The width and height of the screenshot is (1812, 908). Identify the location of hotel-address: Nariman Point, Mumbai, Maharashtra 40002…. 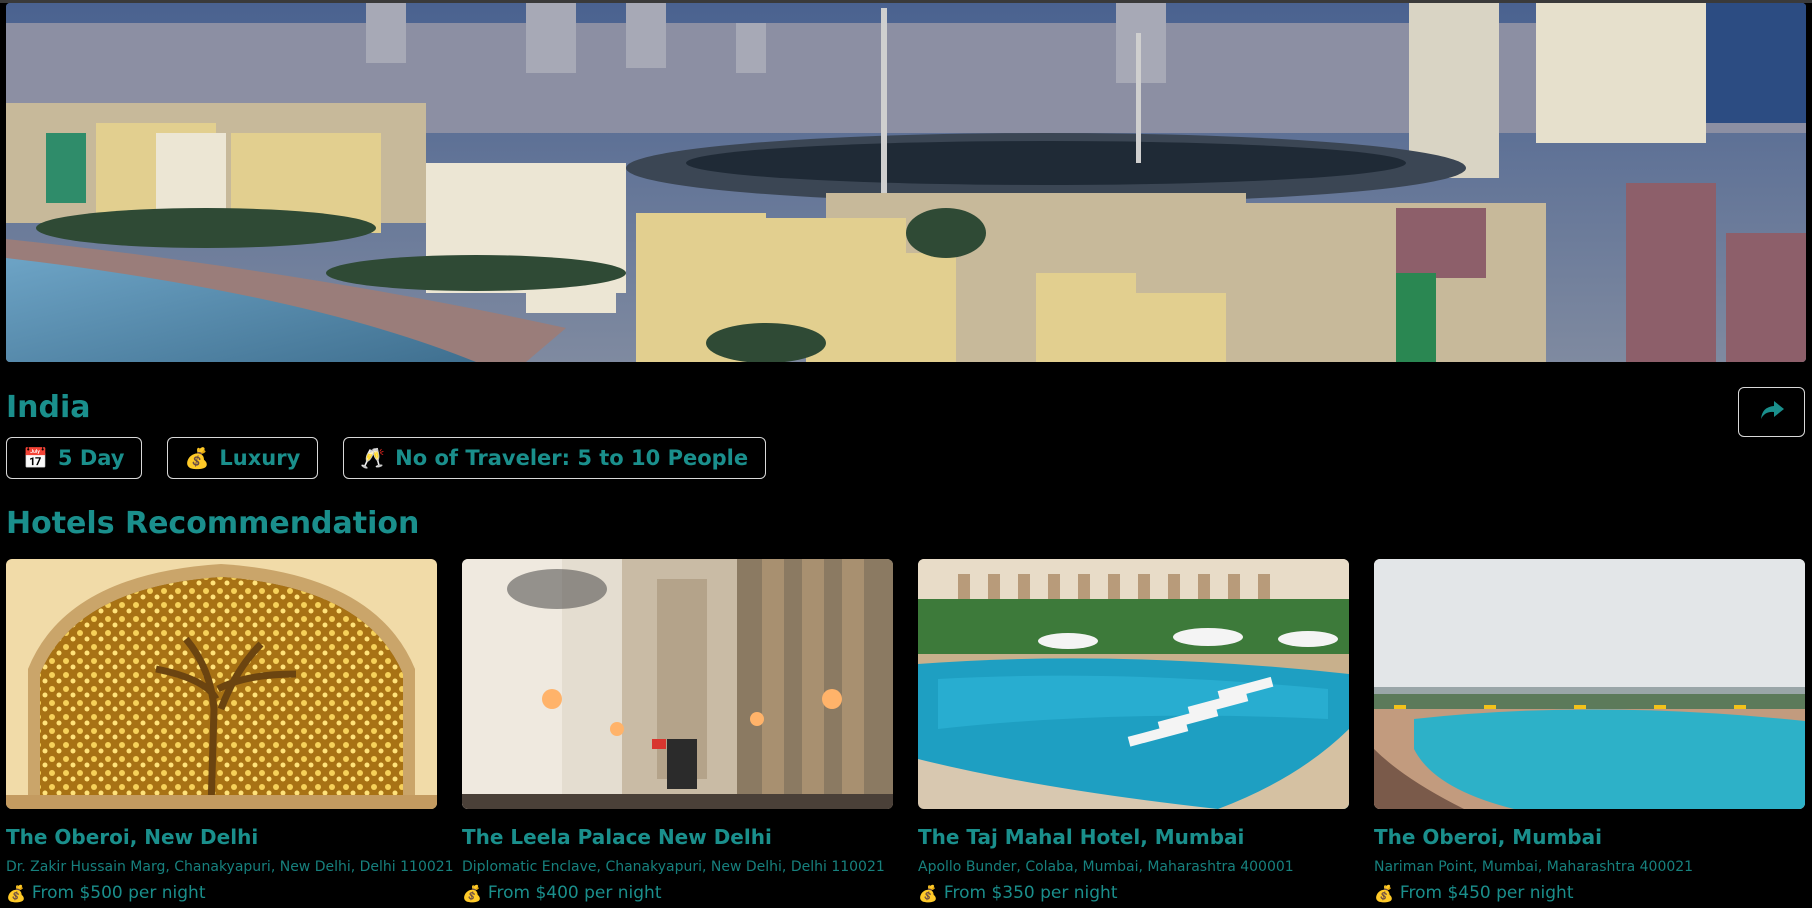
(1534, 867).